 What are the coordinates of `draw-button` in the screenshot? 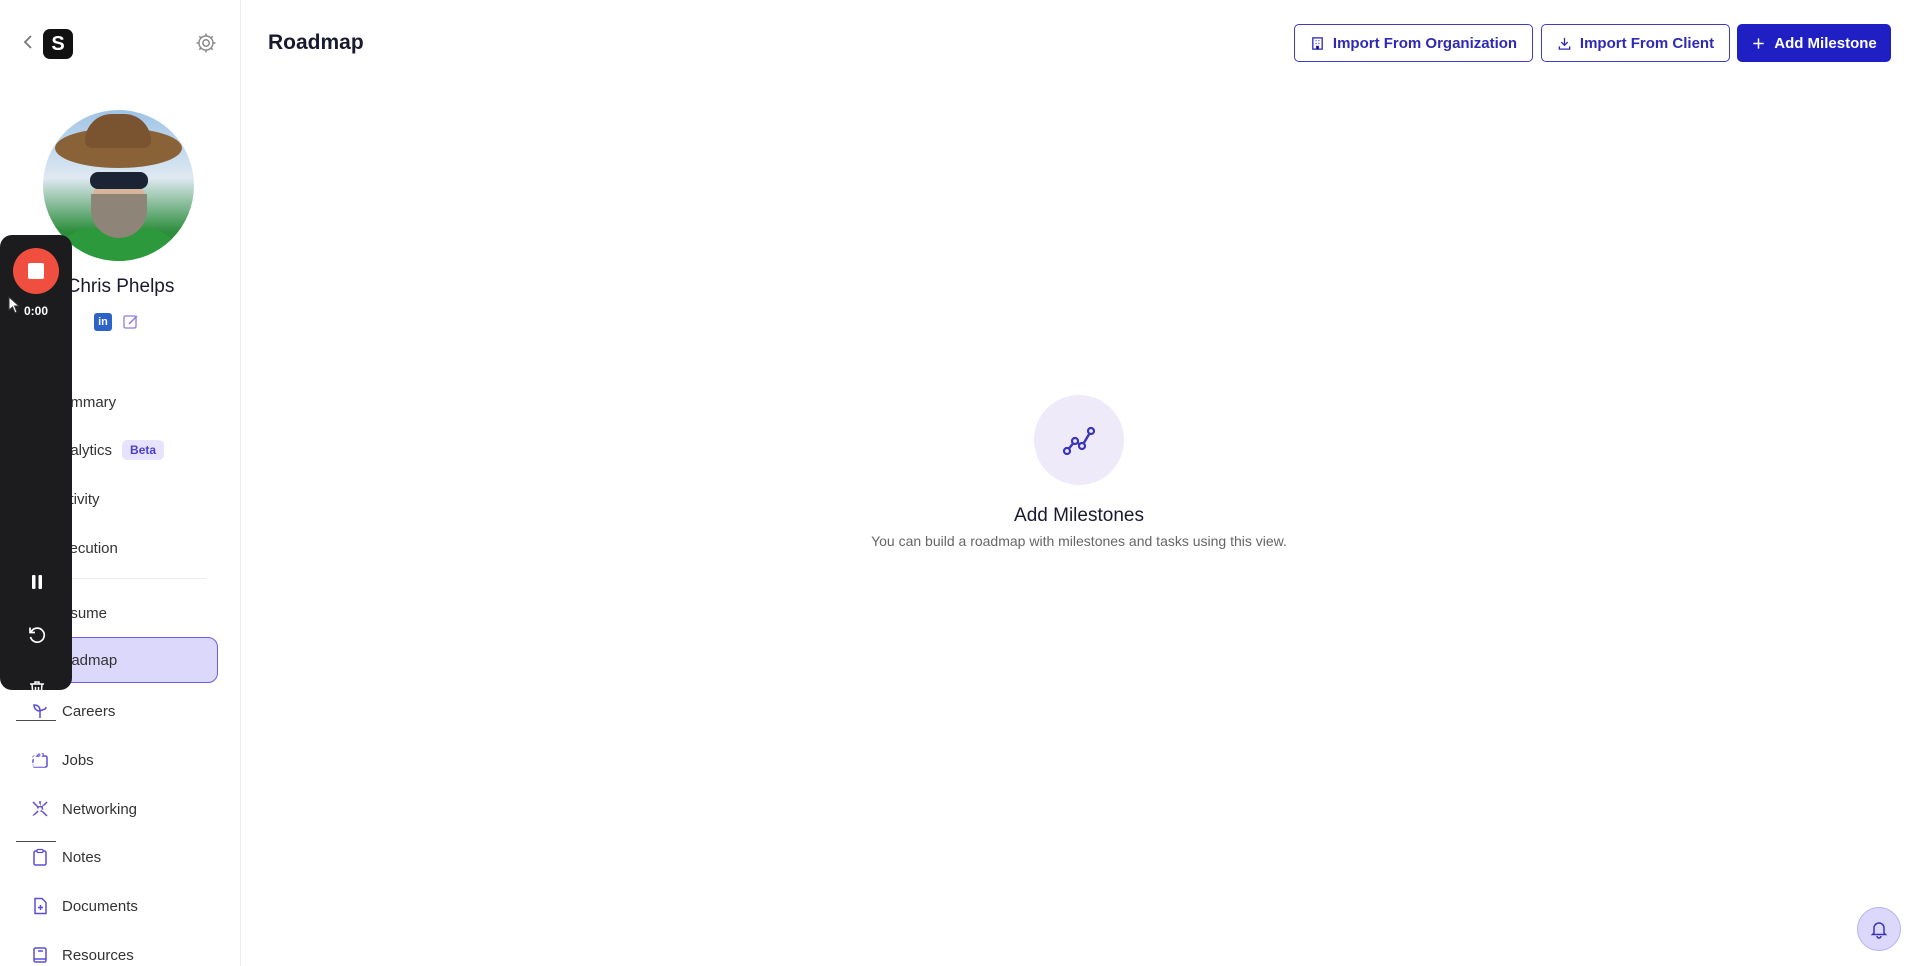 It's located at (37, 757).